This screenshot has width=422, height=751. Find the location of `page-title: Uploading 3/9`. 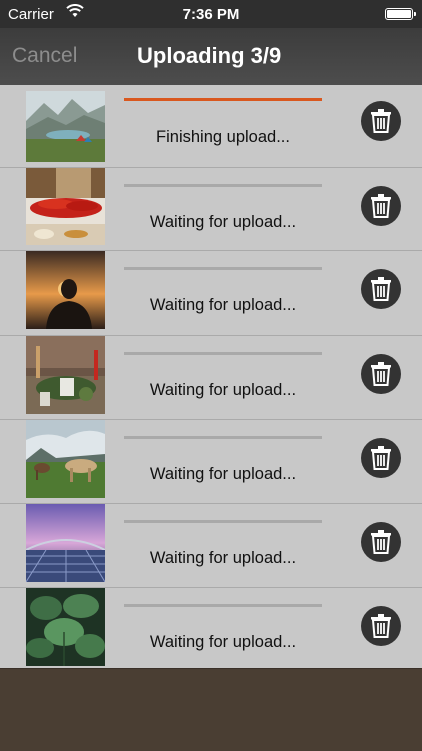

page-title: Uploading 3/9 is located at coordinates (209, 55).